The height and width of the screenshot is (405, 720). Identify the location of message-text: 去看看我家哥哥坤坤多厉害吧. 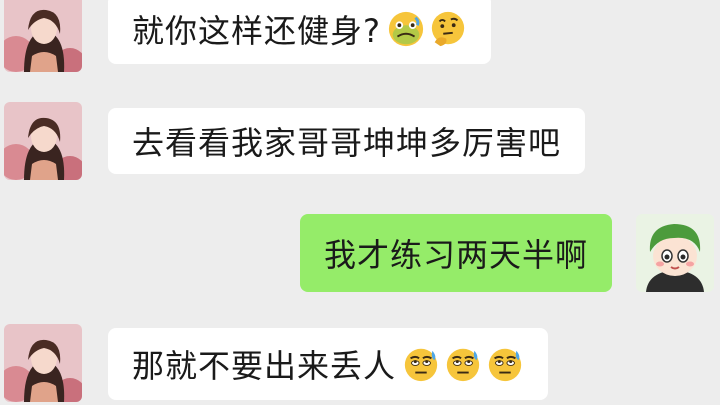
(347, 143).